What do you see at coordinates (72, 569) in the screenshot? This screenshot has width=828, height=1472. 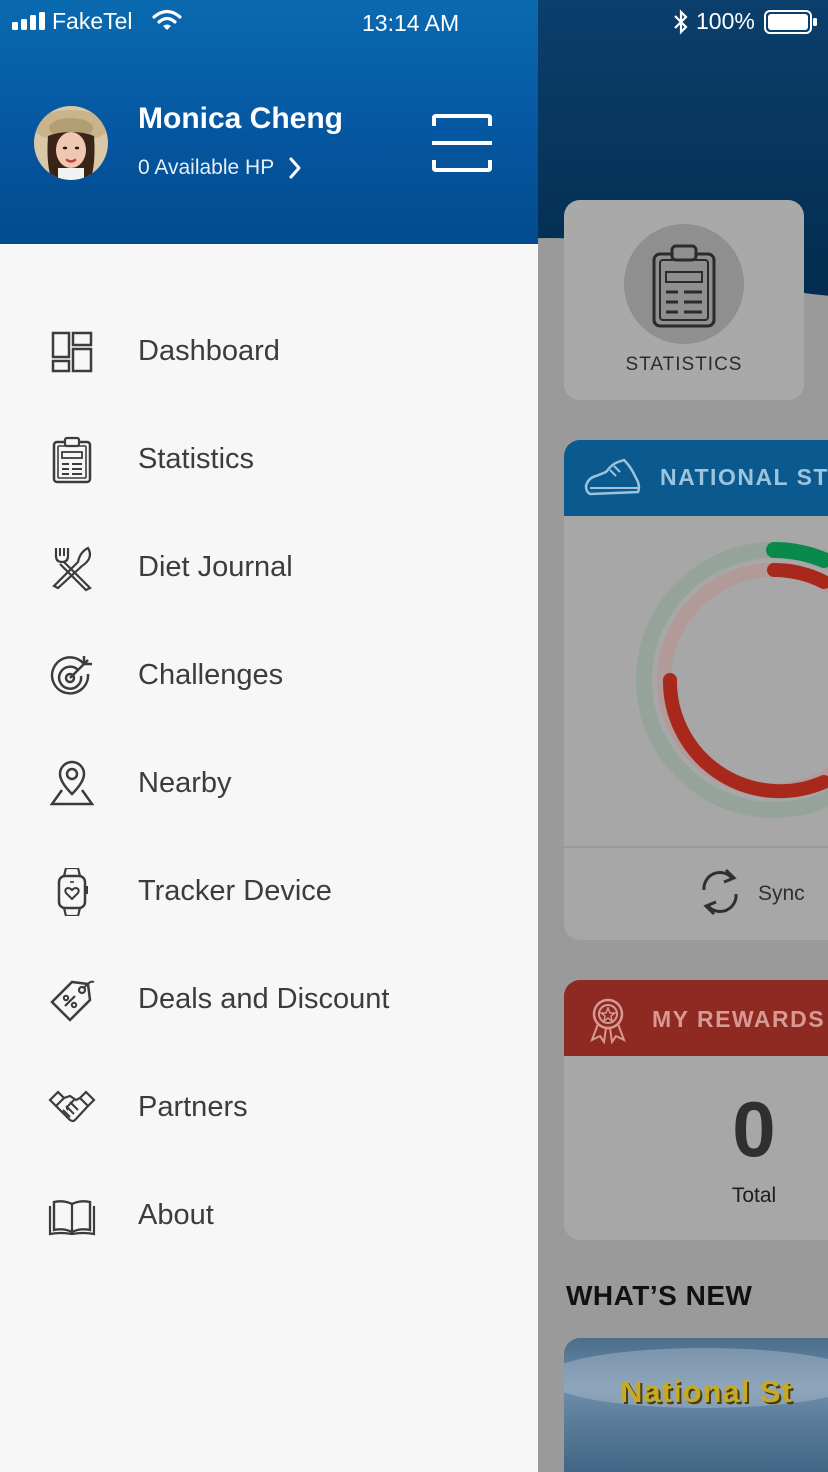 I see `fork-knife-icon` at bounding box center [72, 569].